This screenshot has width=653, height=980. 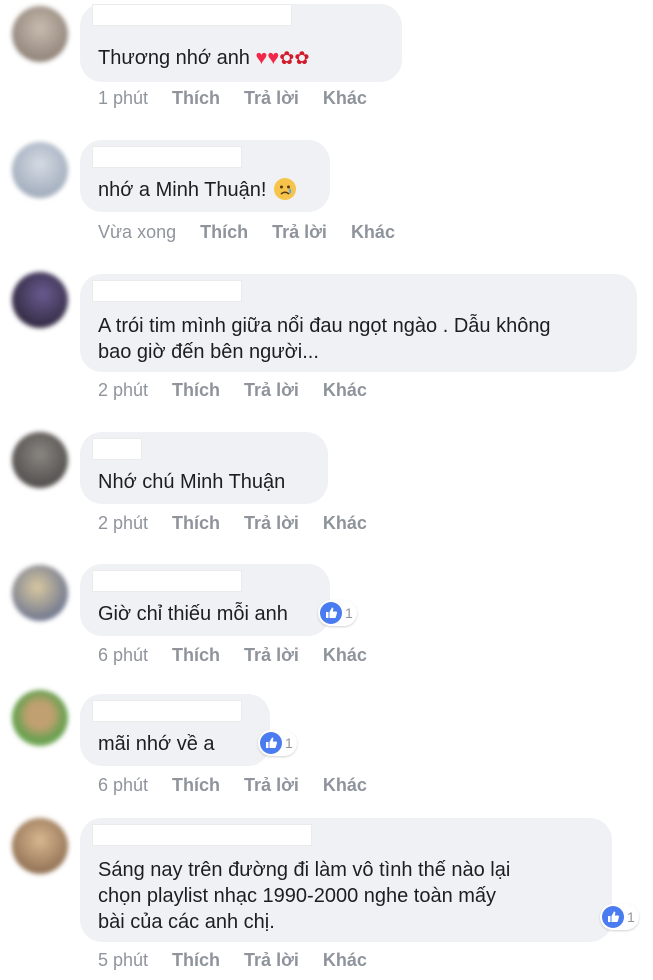 What do you see at coordinates (258, 232) in the screenshot?
I see `comment-actions: Vừa xong Thích Trả lời Khác` at bounding box center [258, 232].